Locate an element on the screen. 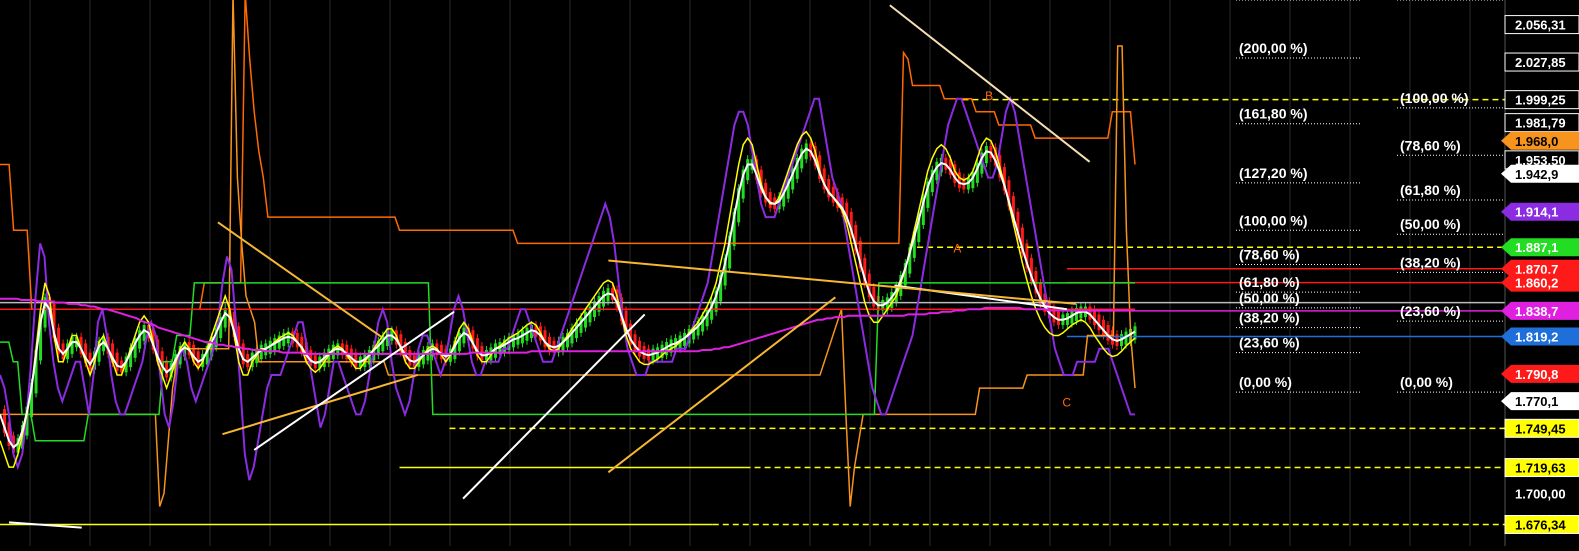 The width and height of the screenshot is (1579, 551). fib-label-right: (0,00 %) is located at coordinates (1426, 382).